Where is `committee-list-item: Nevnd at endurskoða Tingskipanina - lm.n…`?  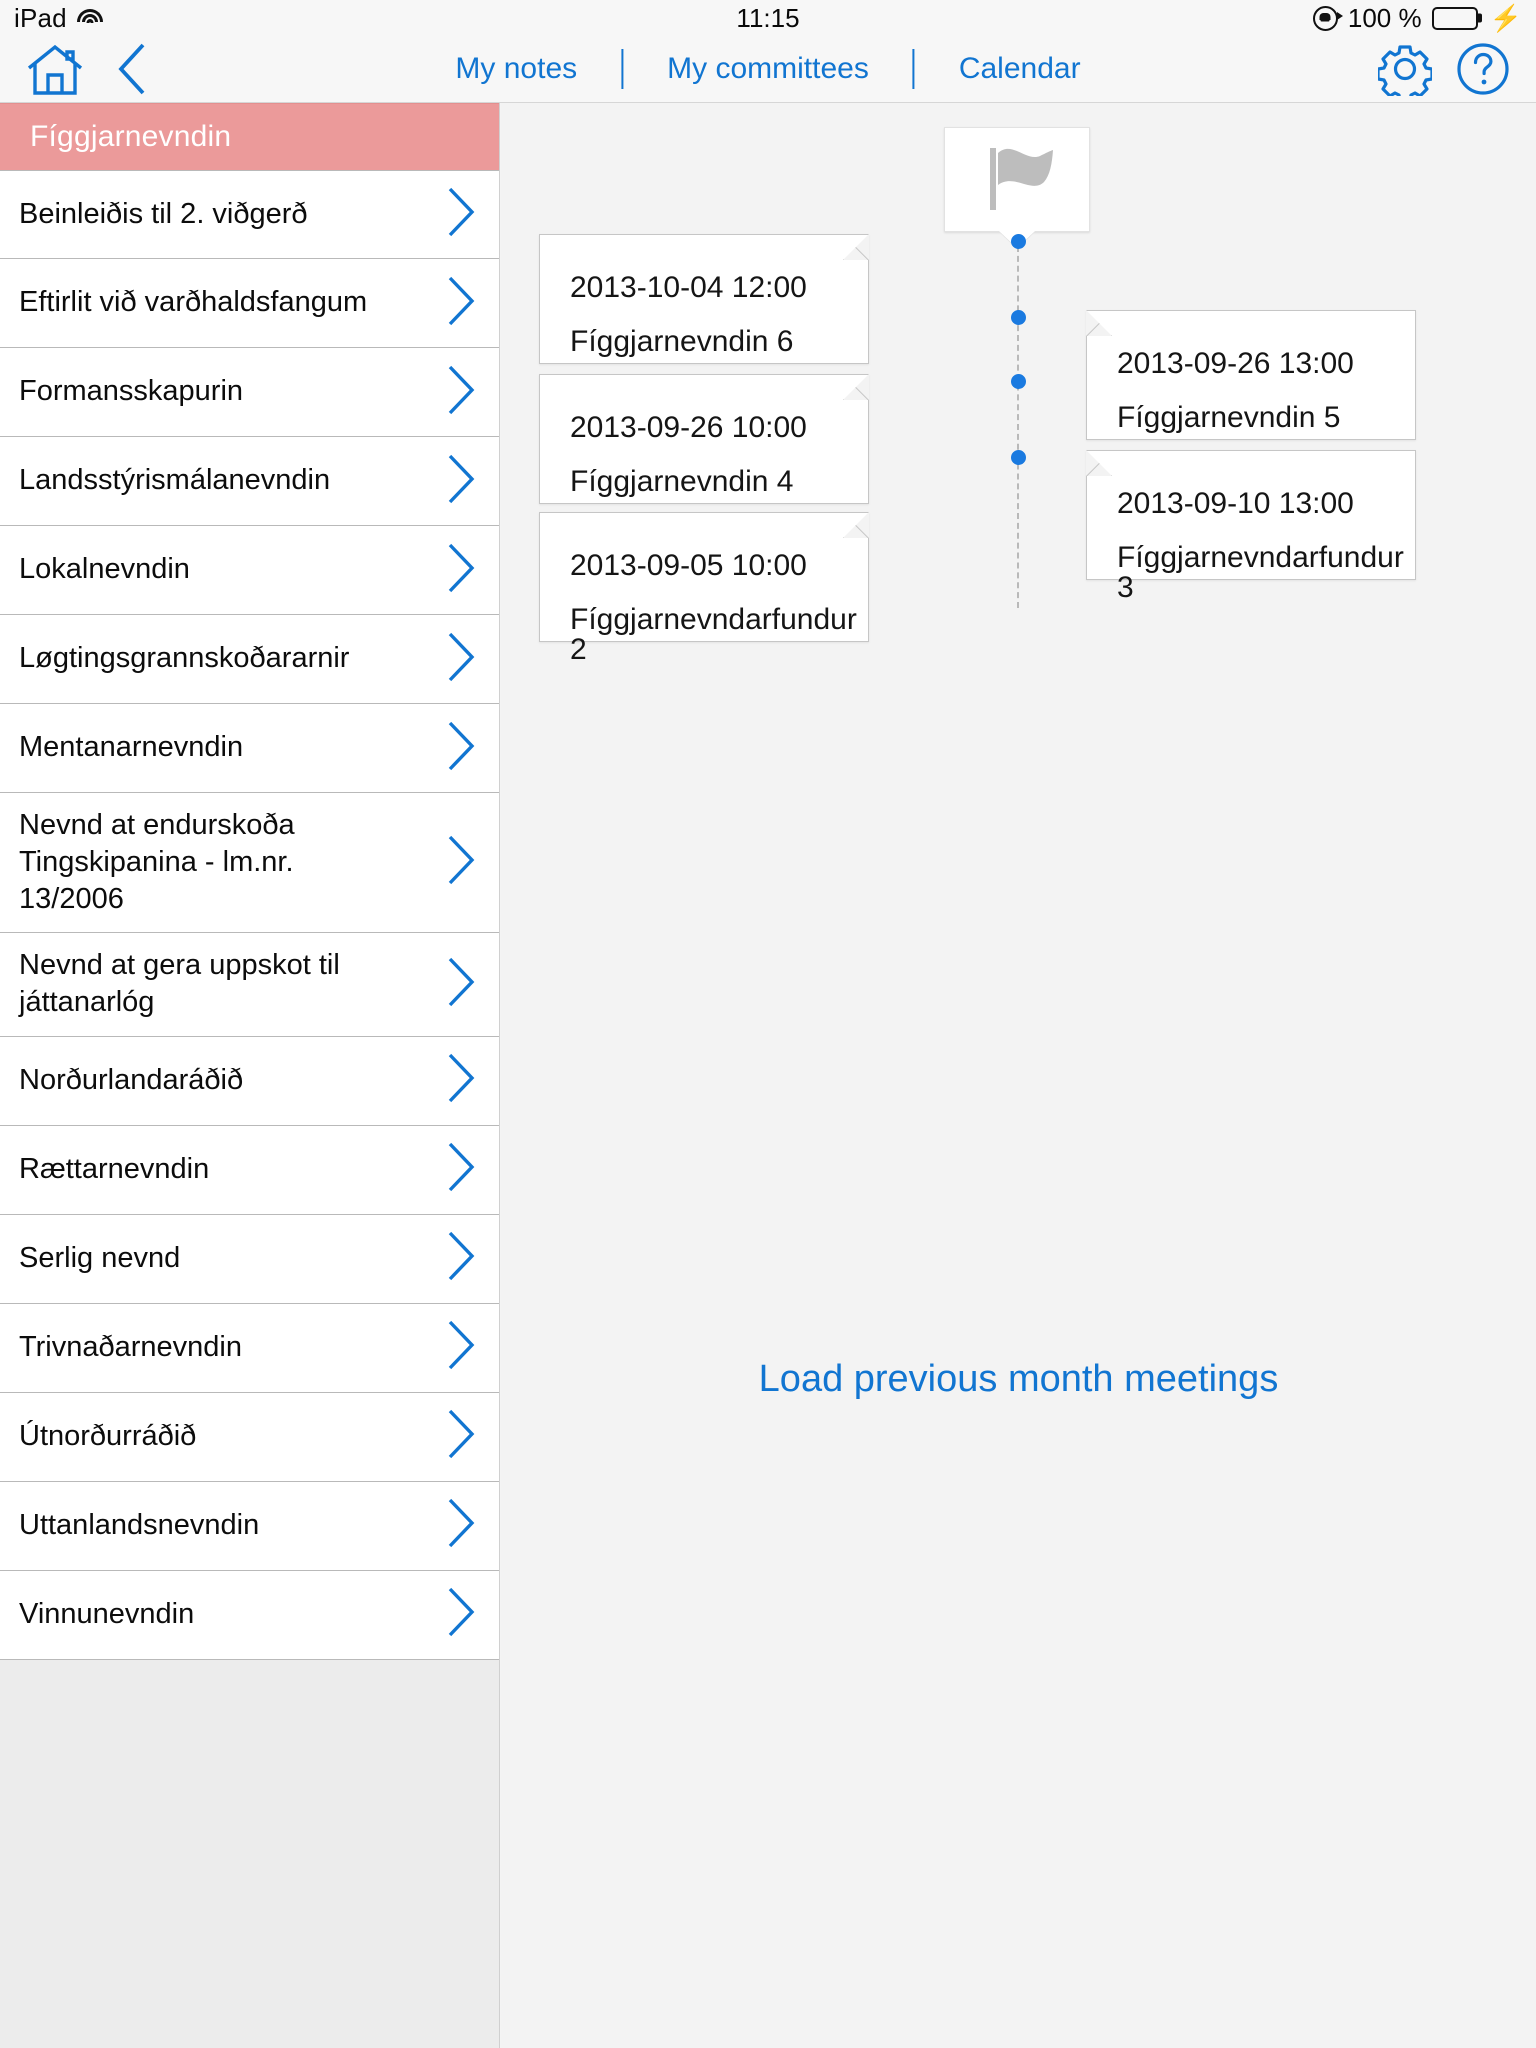 committee-list-item: Nevnd at endurskoða Tingskipanina - lm.n… is located at coordinates (249, 863).